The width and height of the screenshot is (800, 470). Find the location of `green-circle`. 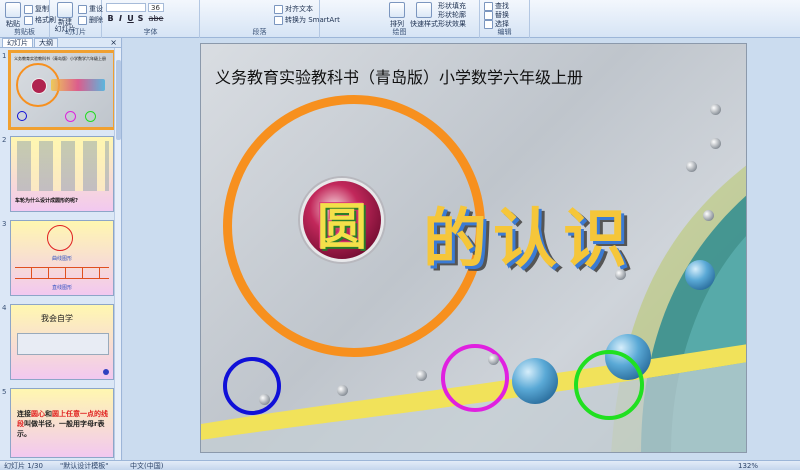

green-circle is located at coordinates (609, 385).